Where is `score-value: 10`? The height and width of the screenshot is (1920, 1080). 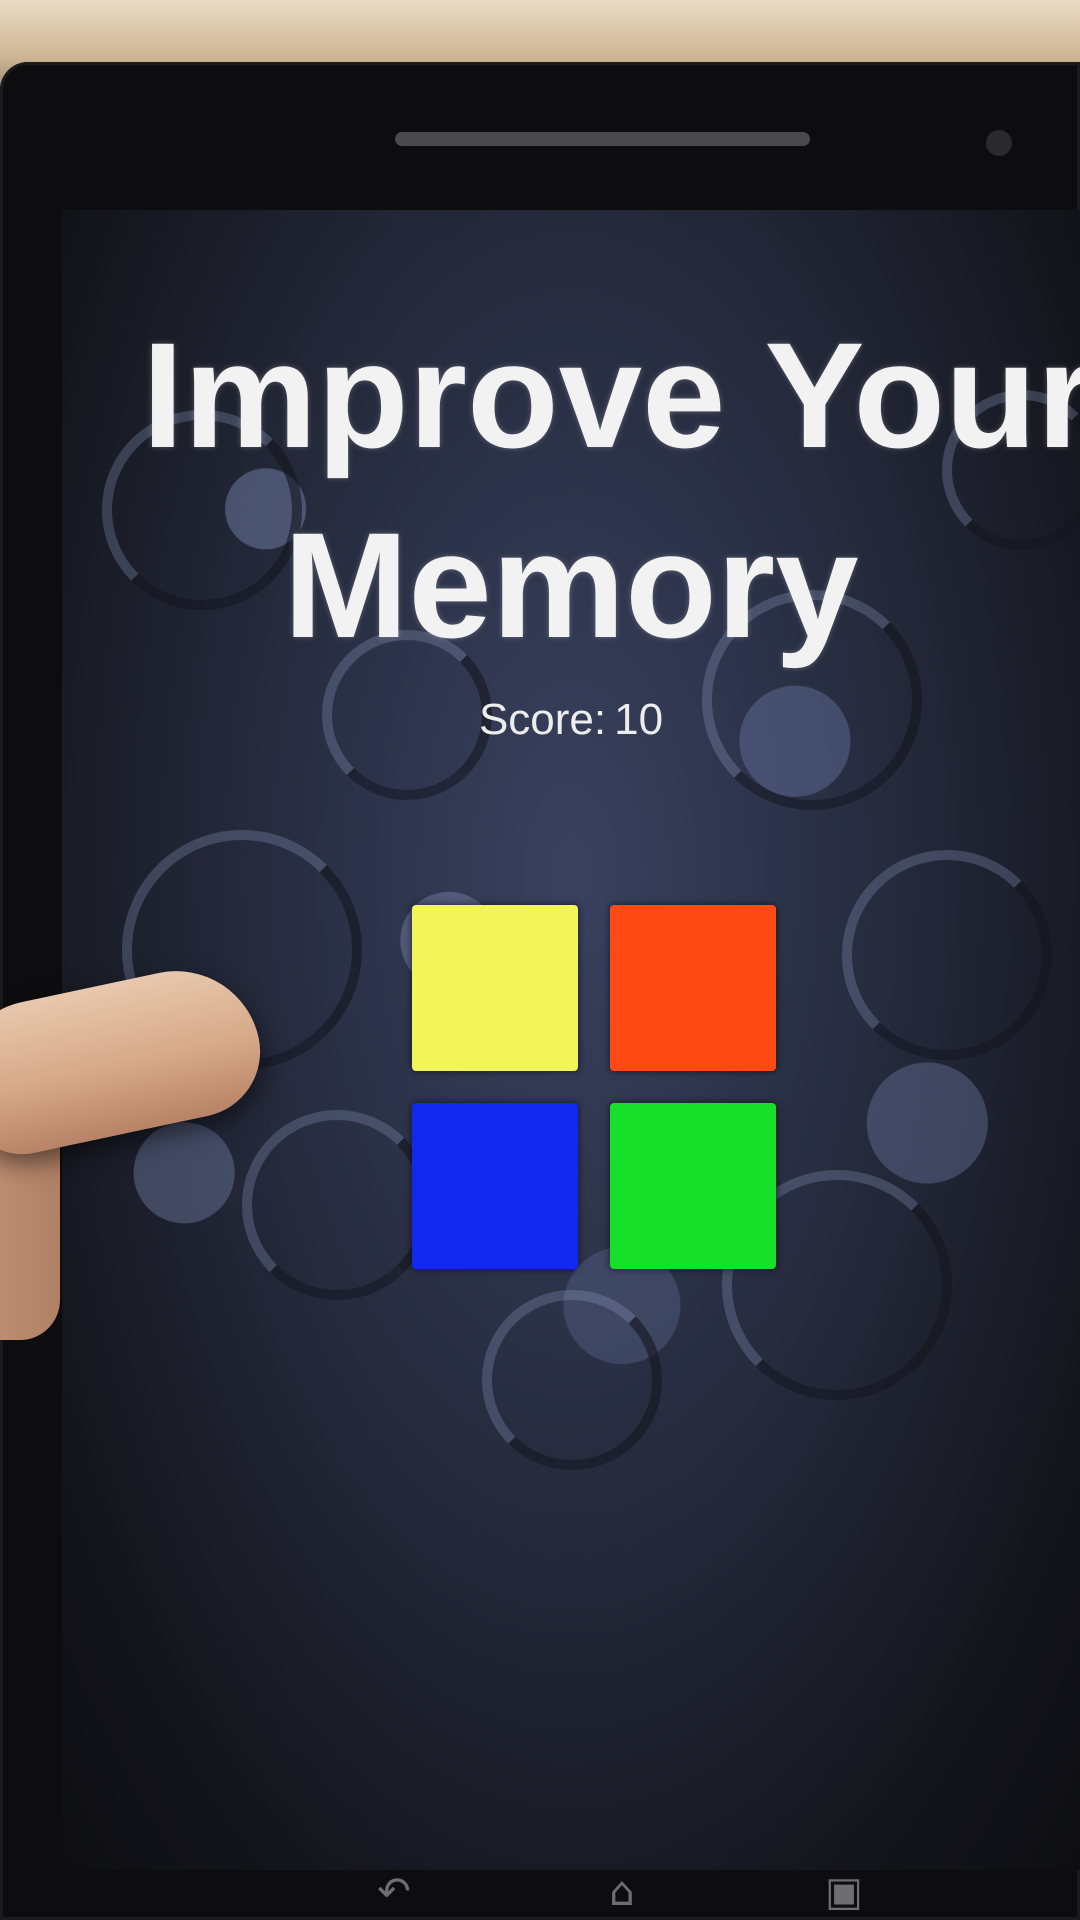 score-value: 10 is located at coordinates (639, 719).